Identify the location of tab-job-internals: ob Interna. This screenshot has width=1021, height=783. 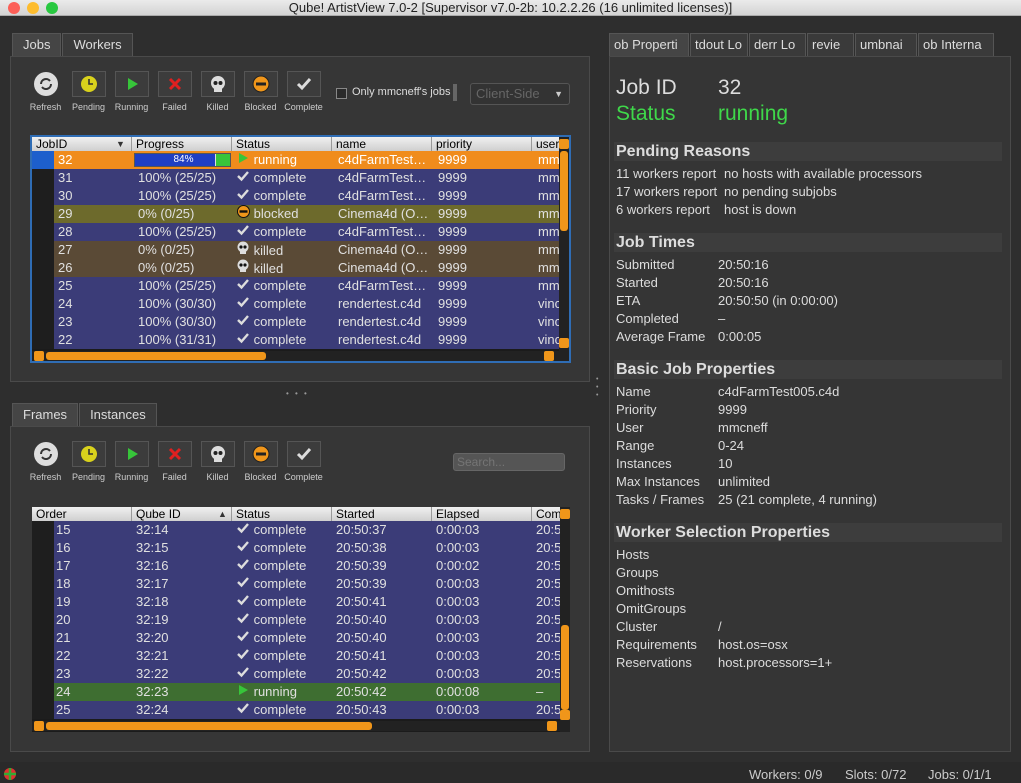
(956, 44).